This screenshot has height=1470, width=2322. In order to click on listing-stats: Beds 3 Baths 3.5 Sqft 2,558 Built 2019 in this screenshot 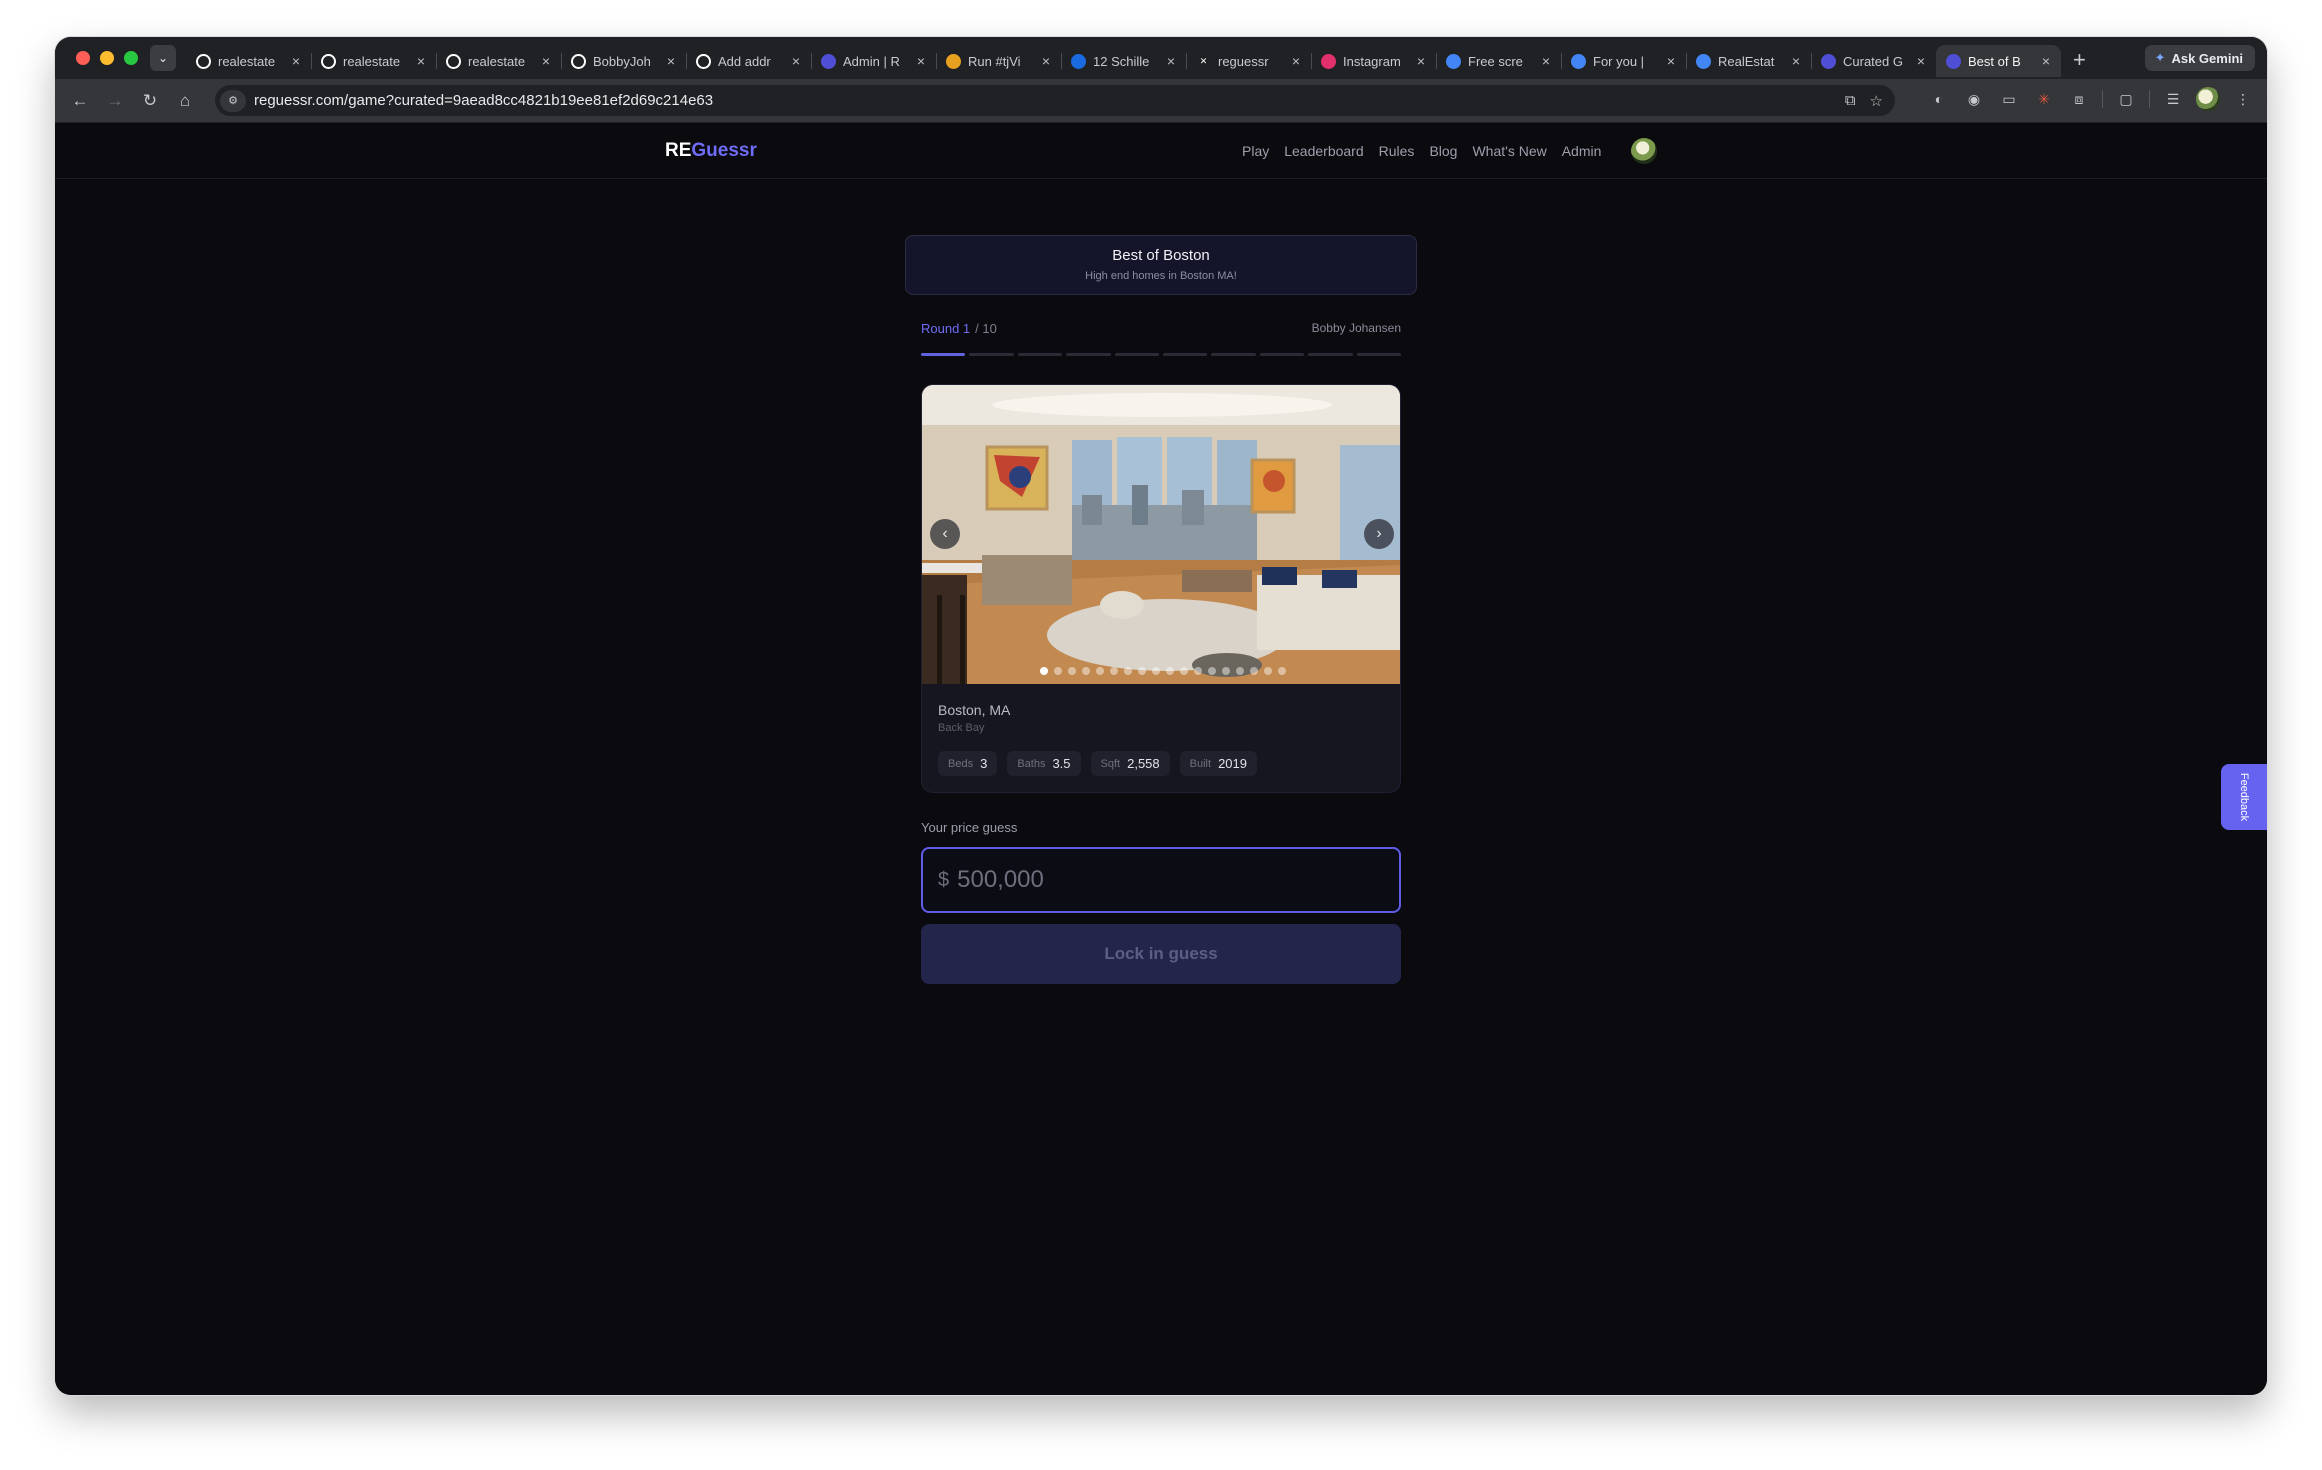, I will do `click(1097, 763)`.